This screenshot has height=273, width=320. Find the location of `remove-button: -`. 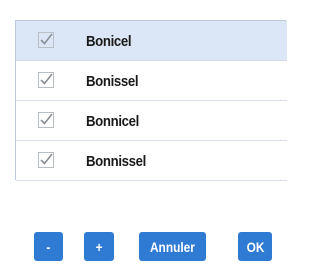

remove-button: - is located at coordinates (48, 246).